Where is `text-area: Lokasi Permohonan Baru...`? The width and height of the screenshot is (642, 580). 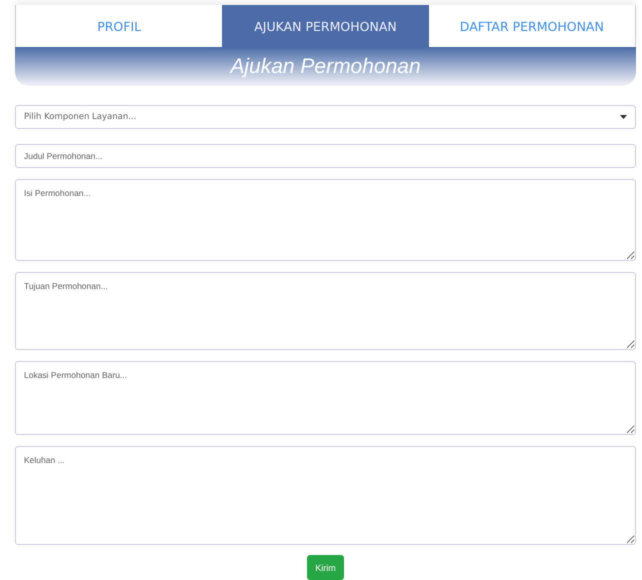 text-area: Lokasi Permohonan Baru... is located at coordinates (325, 398).